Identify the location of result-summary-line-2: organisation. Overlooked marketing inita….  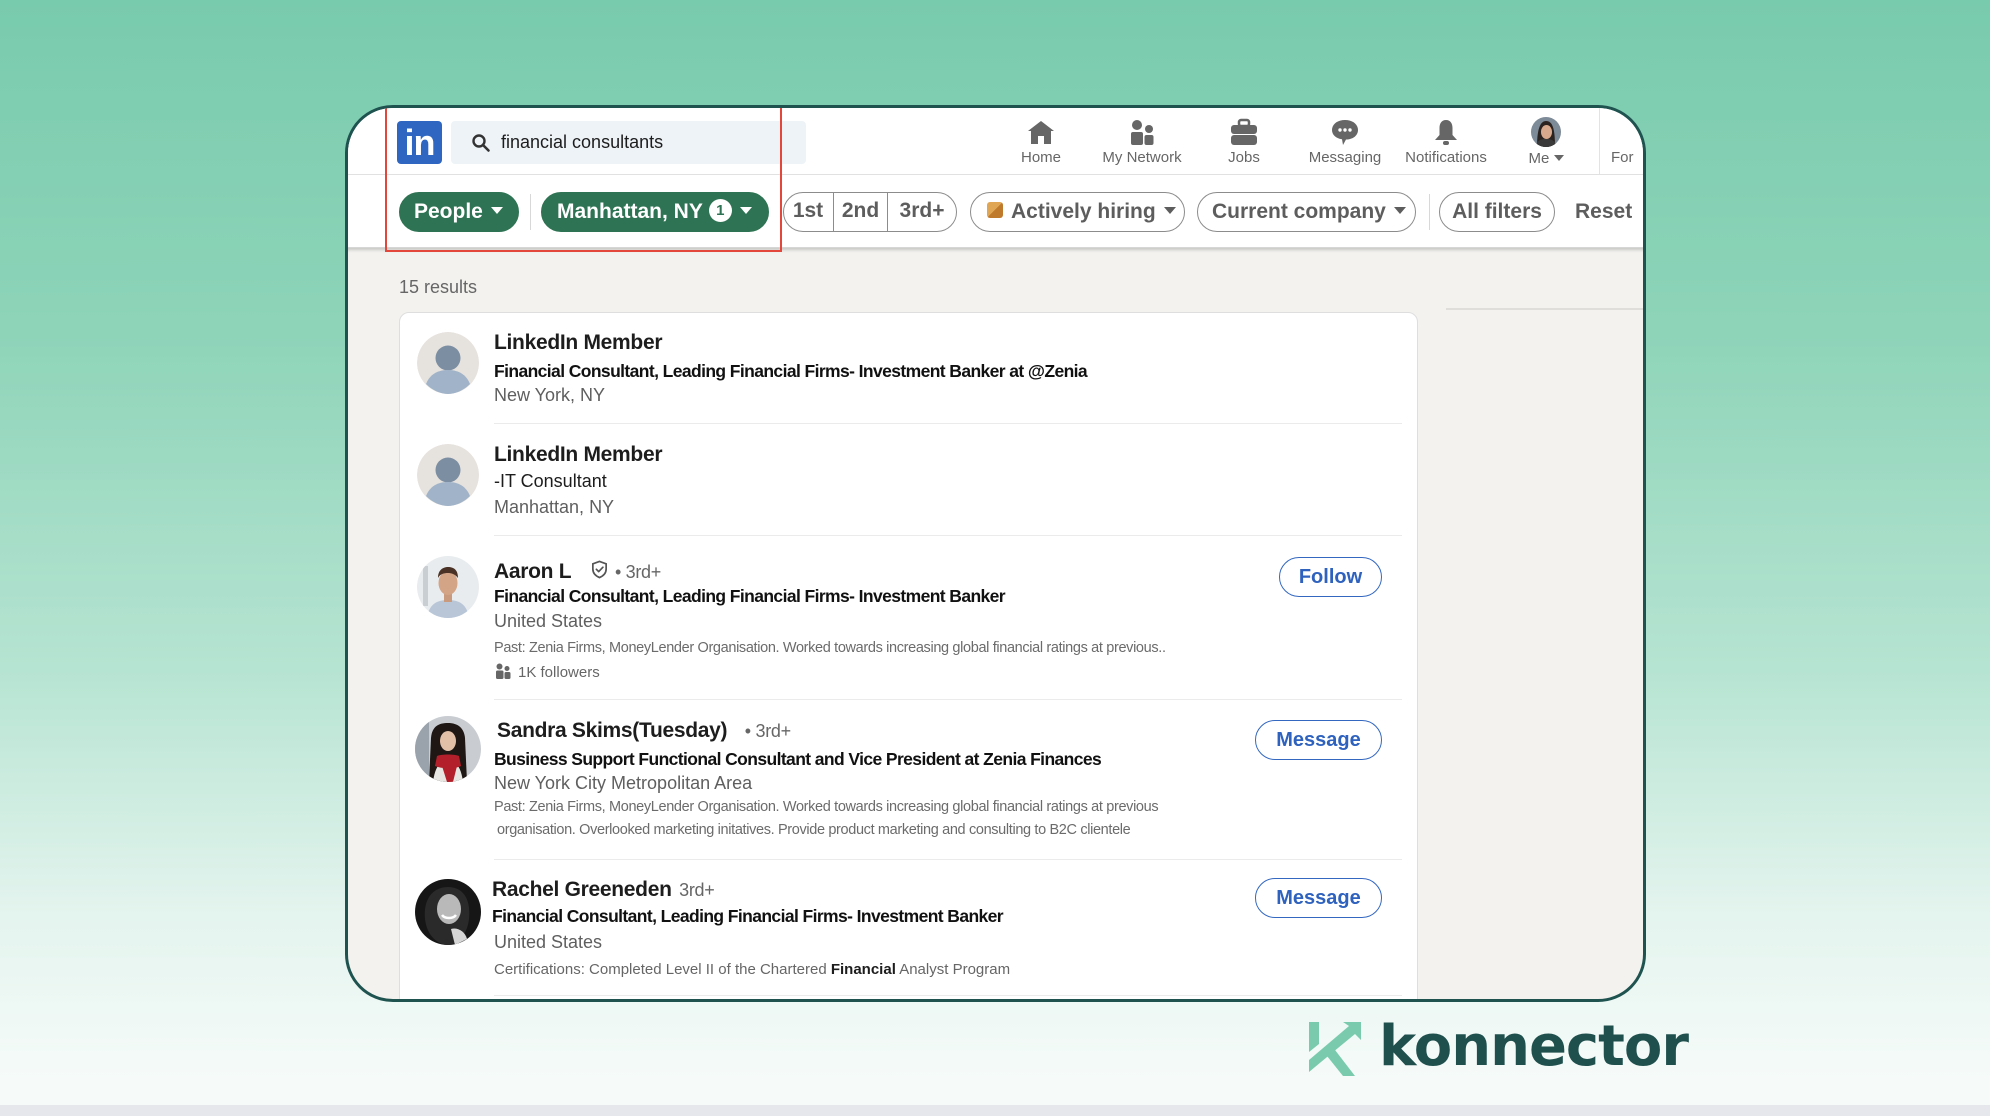
(814, 830).